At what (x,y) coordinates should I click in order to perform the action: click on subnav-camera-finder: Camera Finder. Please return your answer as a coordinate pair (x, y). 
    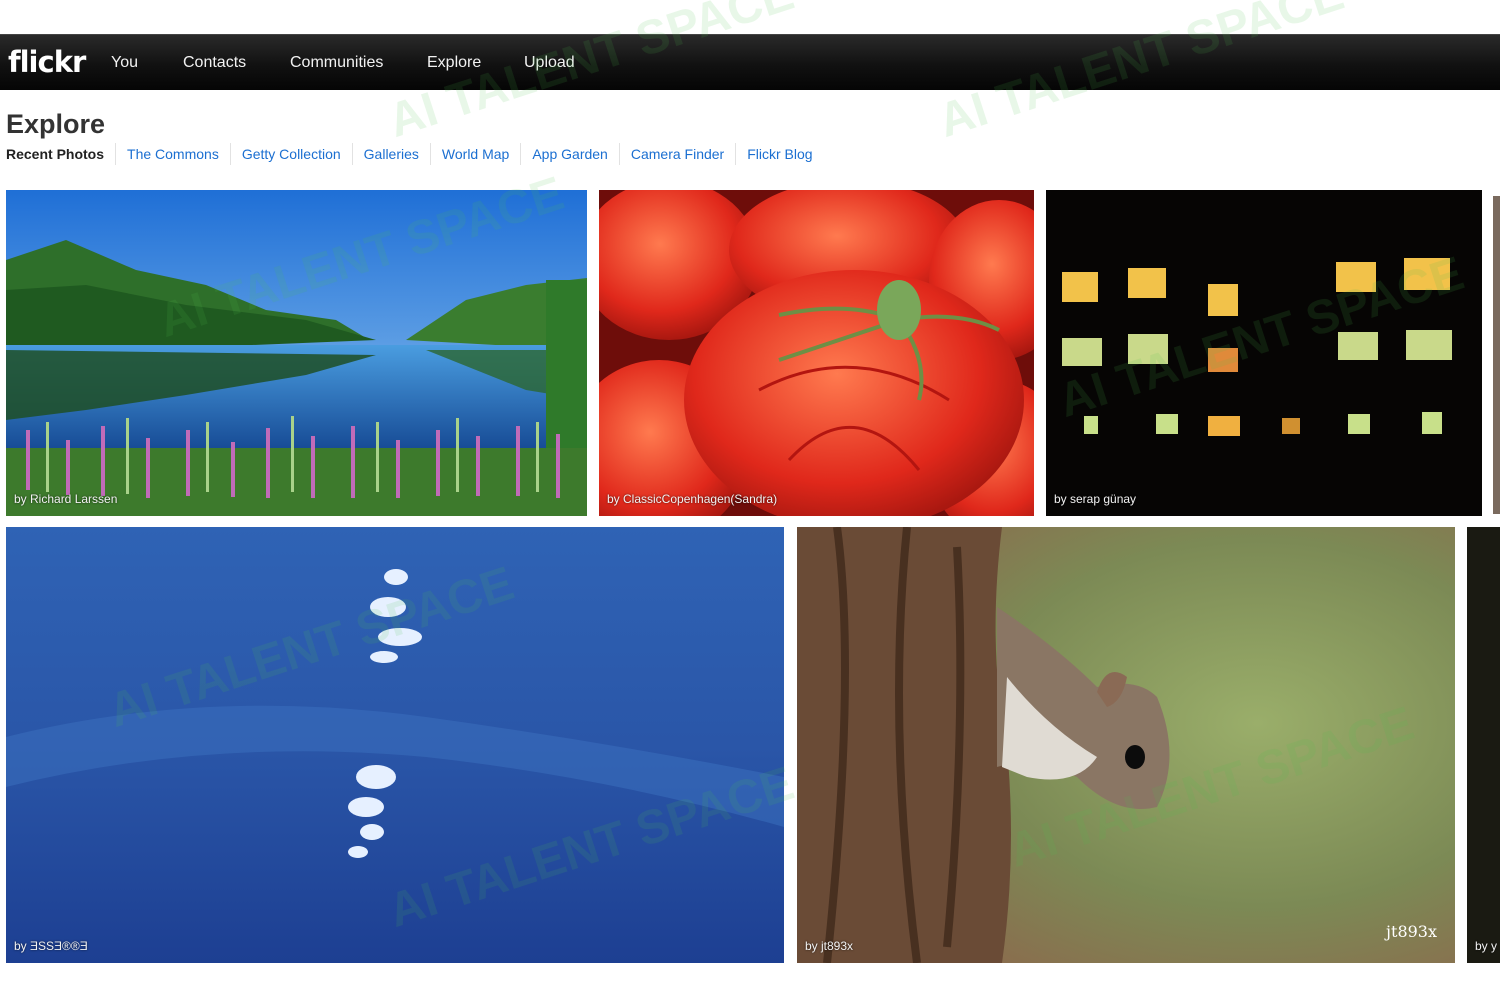
    Looking at the image, I should click on (676, 154).